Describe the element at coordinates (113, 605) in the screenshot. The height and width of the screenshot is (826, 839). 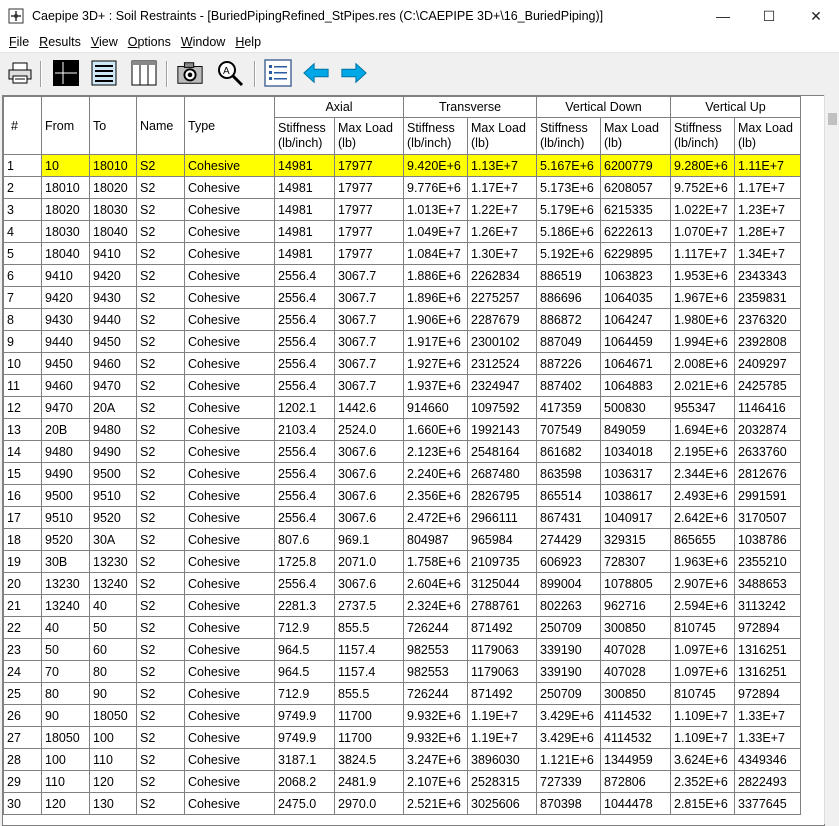
I see `table-cell: 40` at that location.